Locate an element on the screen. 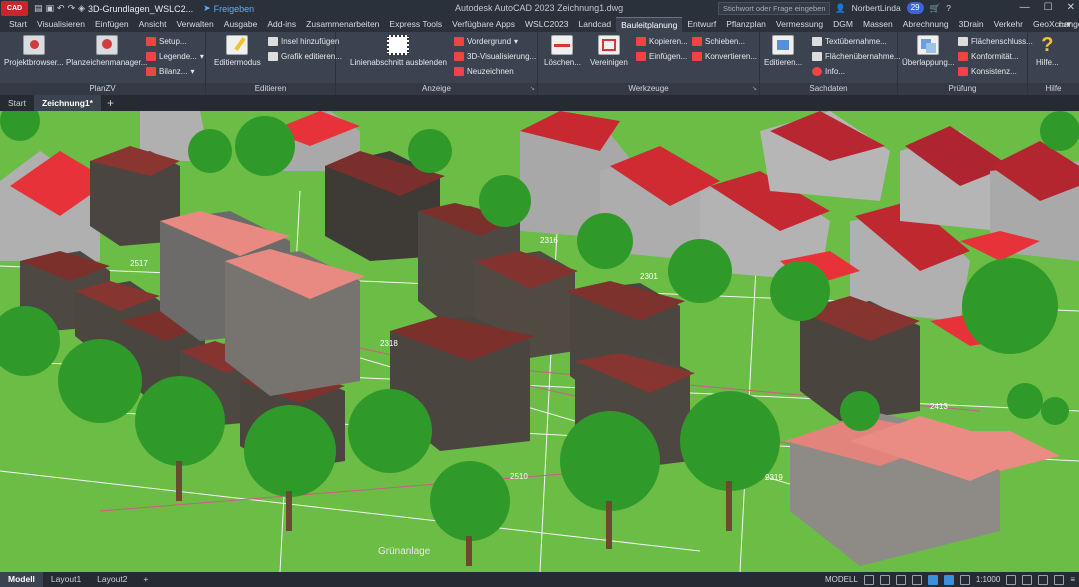  new-tab-icon: + is located at coordinates (110, 103).